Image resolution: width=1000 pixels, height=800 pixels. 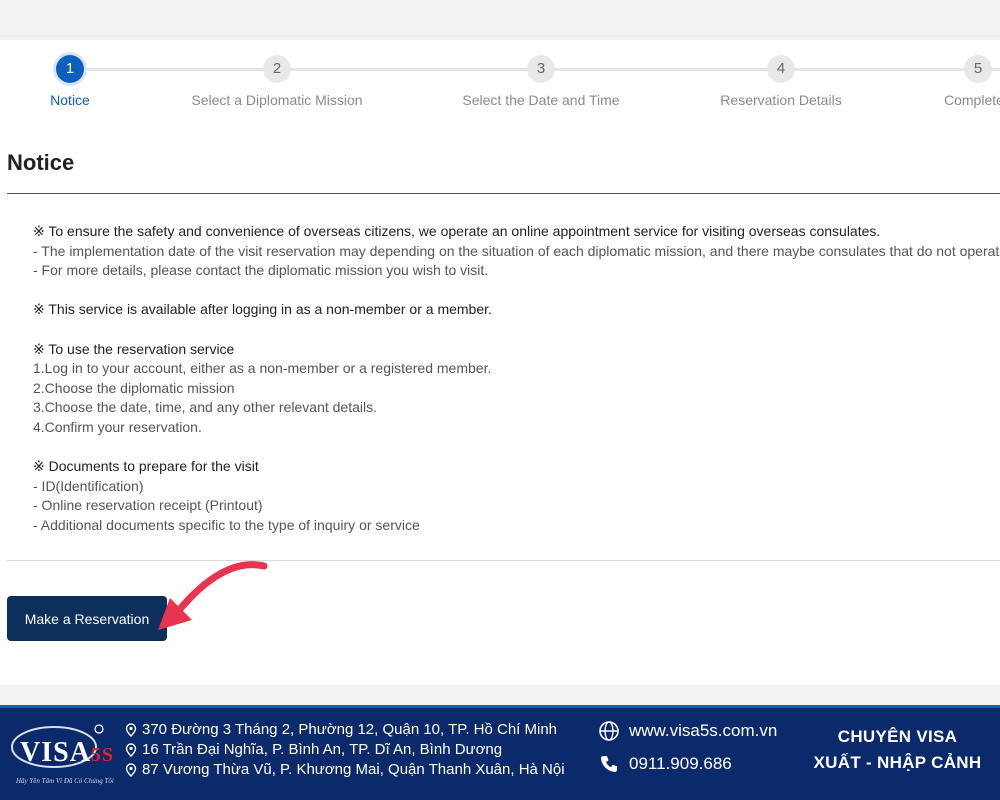 I want to click on notice-steps-heading: ※ To use the reservation service, so click(x=134, y=348).